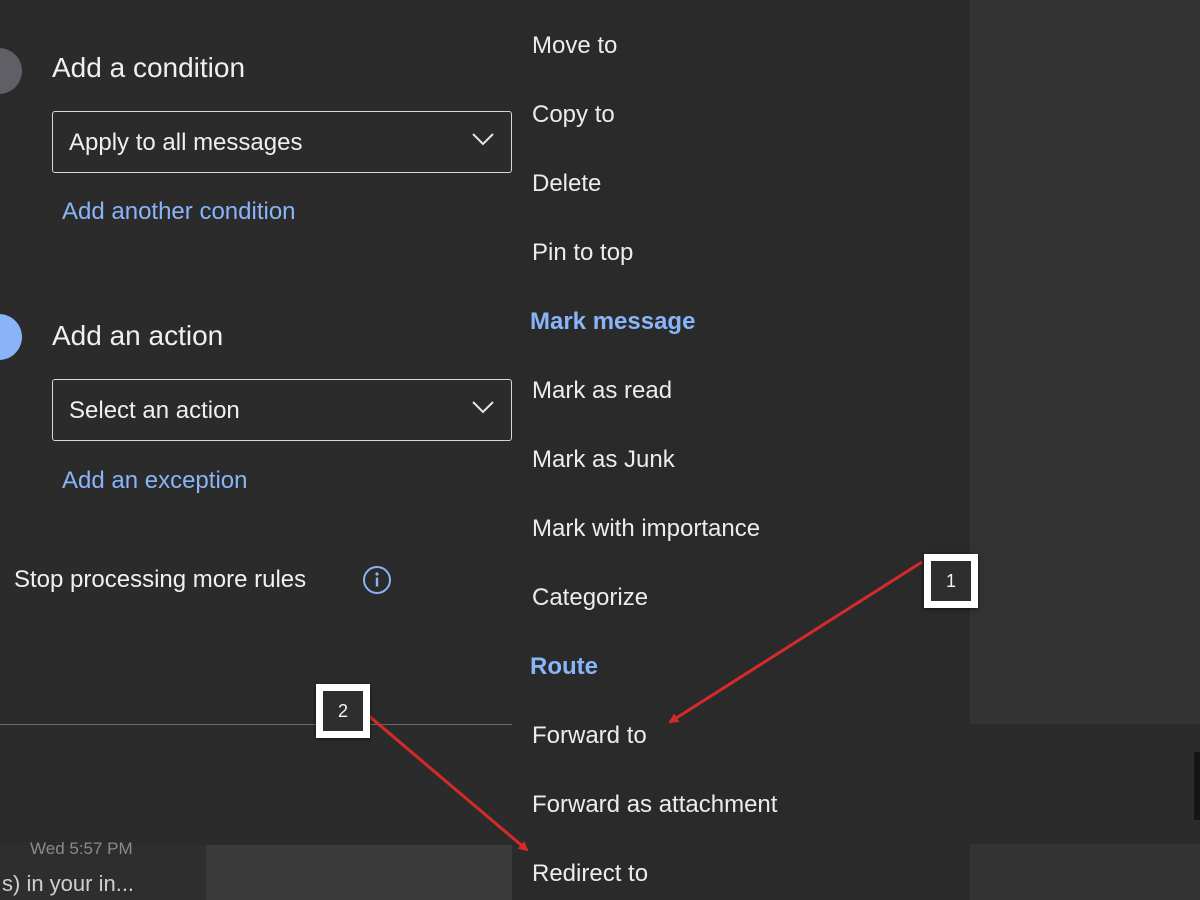 Image resolution: width=1200 pixels, height=900 pixels. Describe the element at coordinates (179, 212) in the screenshot. I see `add-another-condition-link: Add another condition` at that location.